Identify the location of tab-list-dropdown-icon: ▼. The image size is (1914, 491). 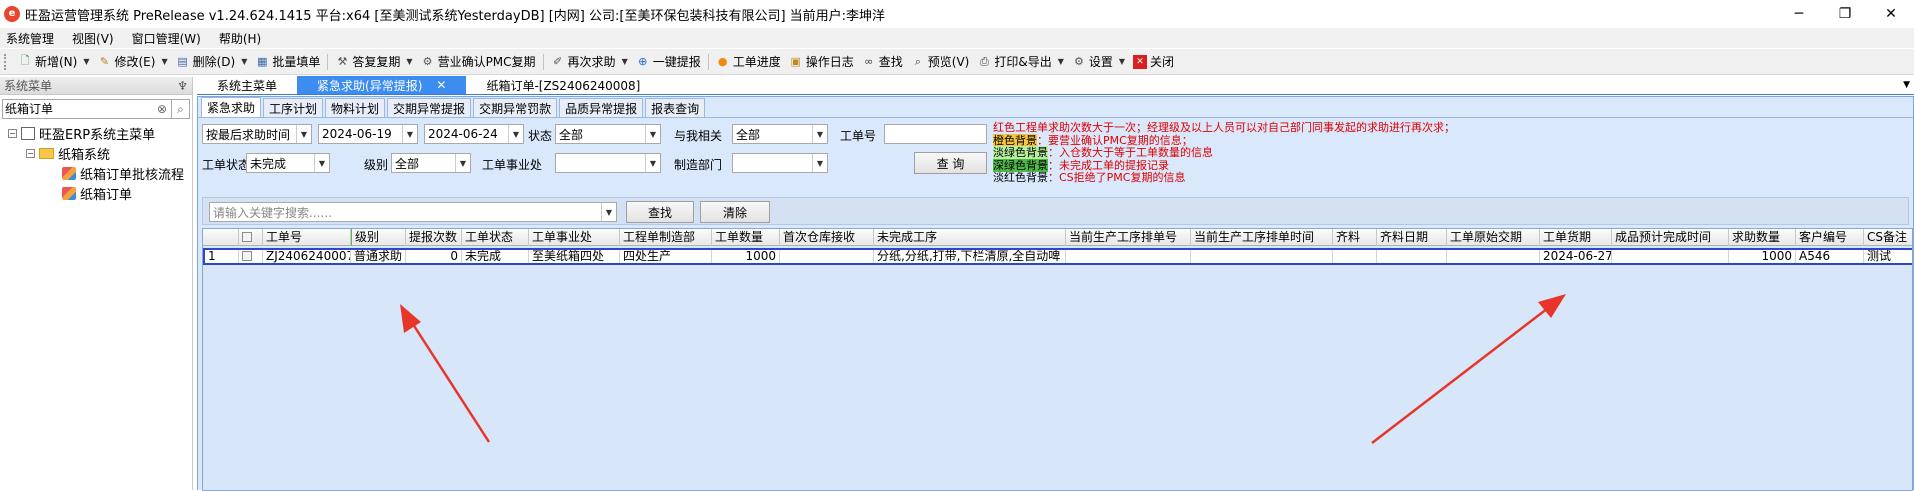
(1906, 85).